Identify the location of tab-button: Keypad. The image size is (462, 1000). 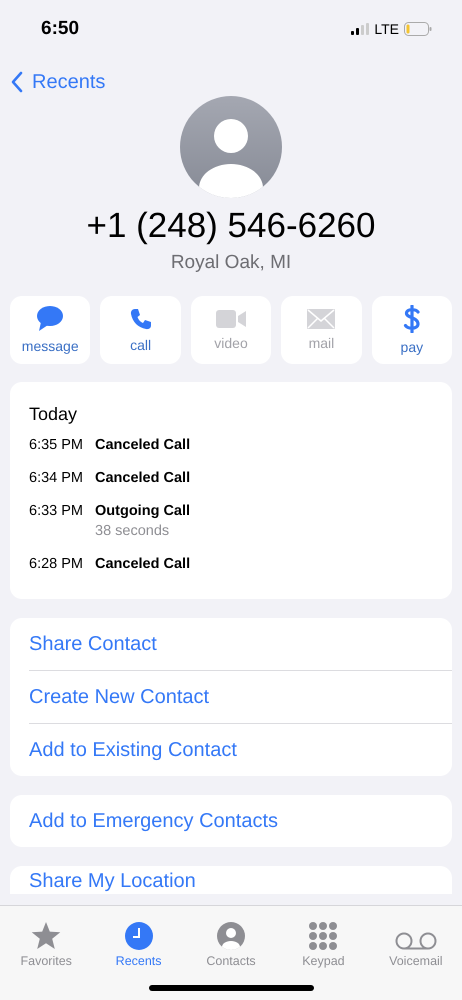
(323, 941).